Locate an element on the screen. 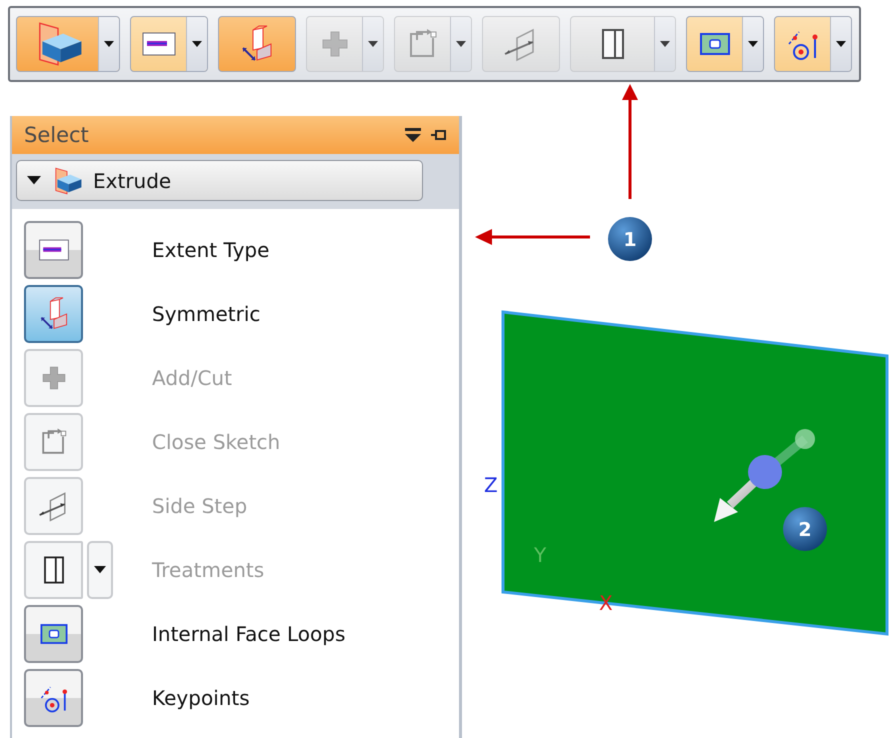 The width and height of the screenshot is (893, 738). axis-label: X is located at coordinates (606, 603).